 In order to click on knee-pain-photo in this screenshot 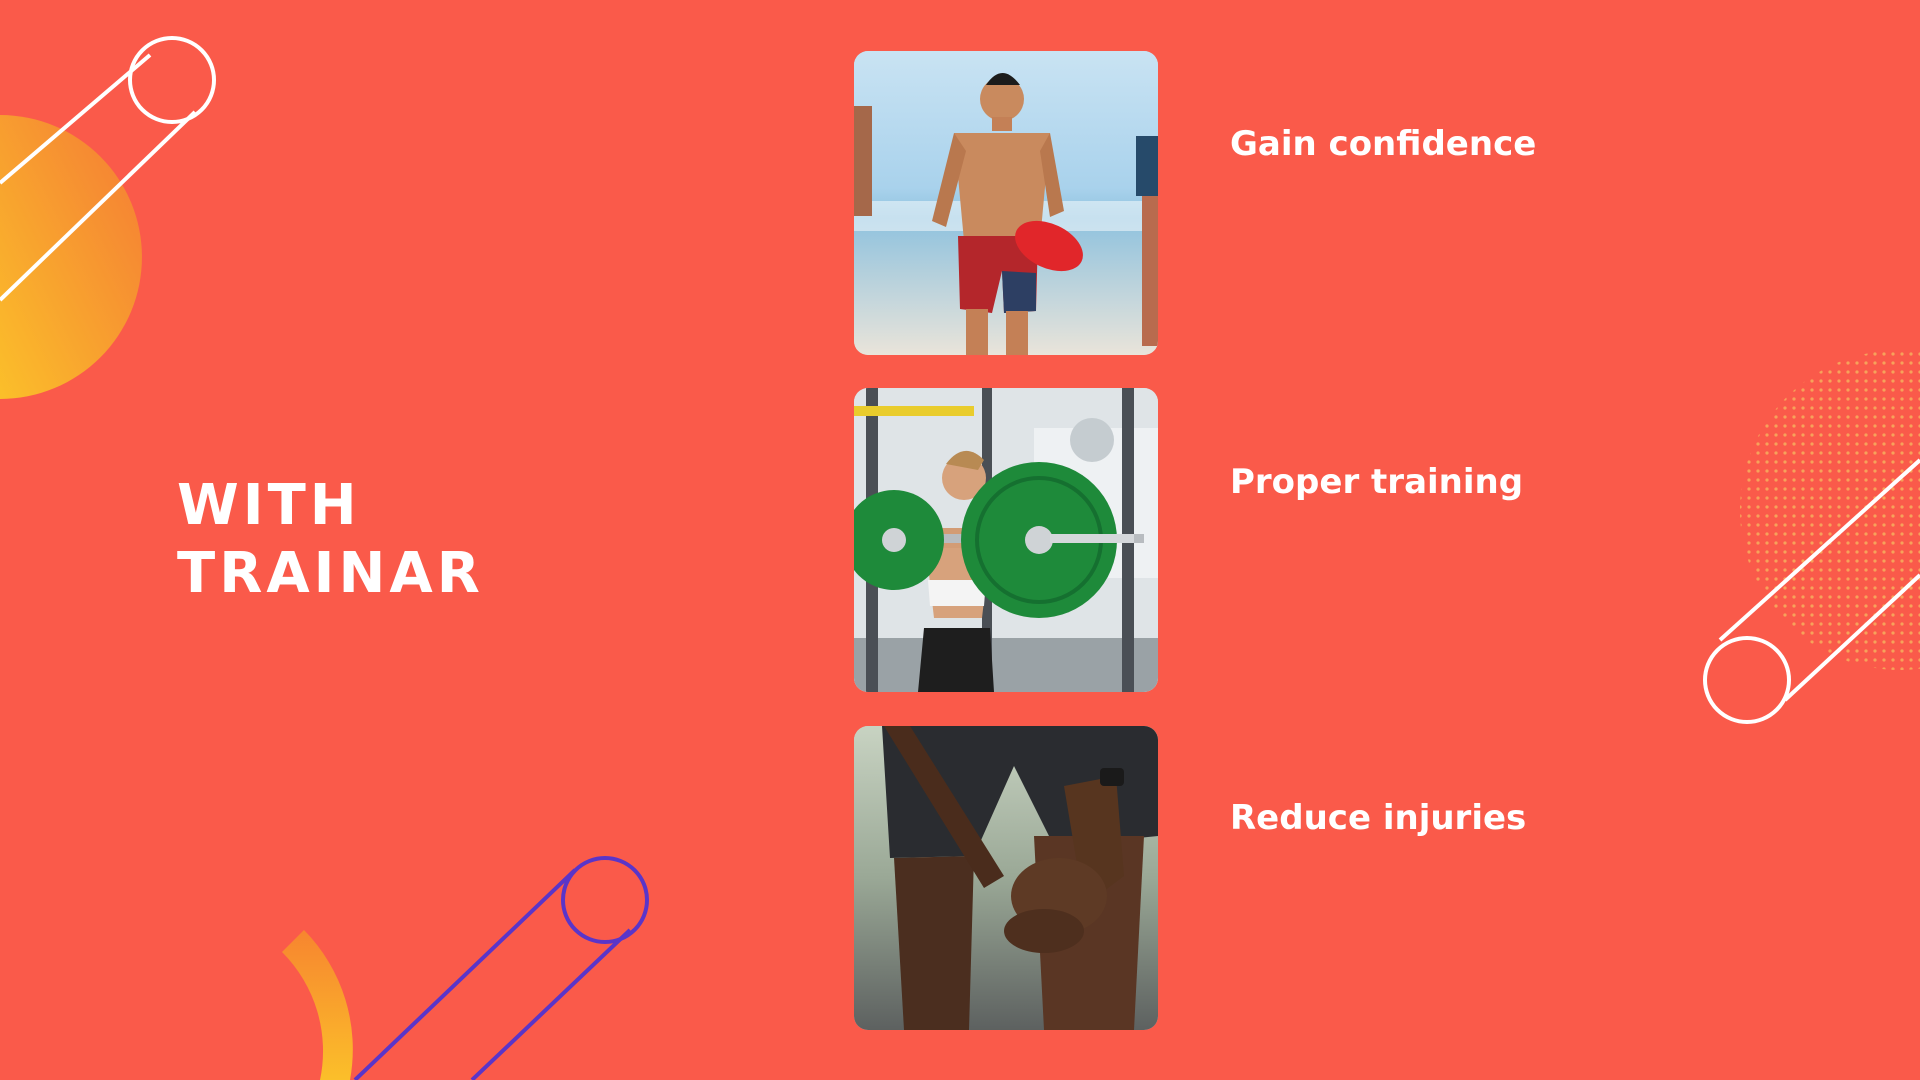, I will do `click(1006, 878)`.